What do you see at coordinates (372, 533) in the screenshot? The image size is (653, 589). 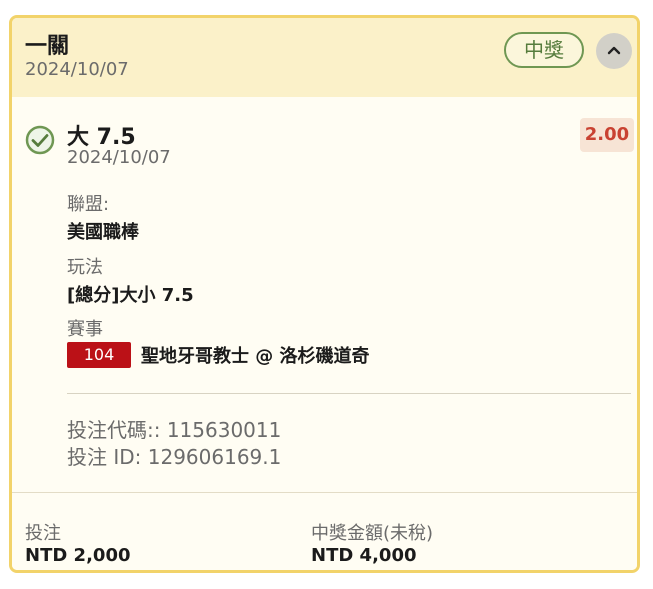 I see `payout-label: 中獎金額(未稅)` at bounding box center [372, 533].